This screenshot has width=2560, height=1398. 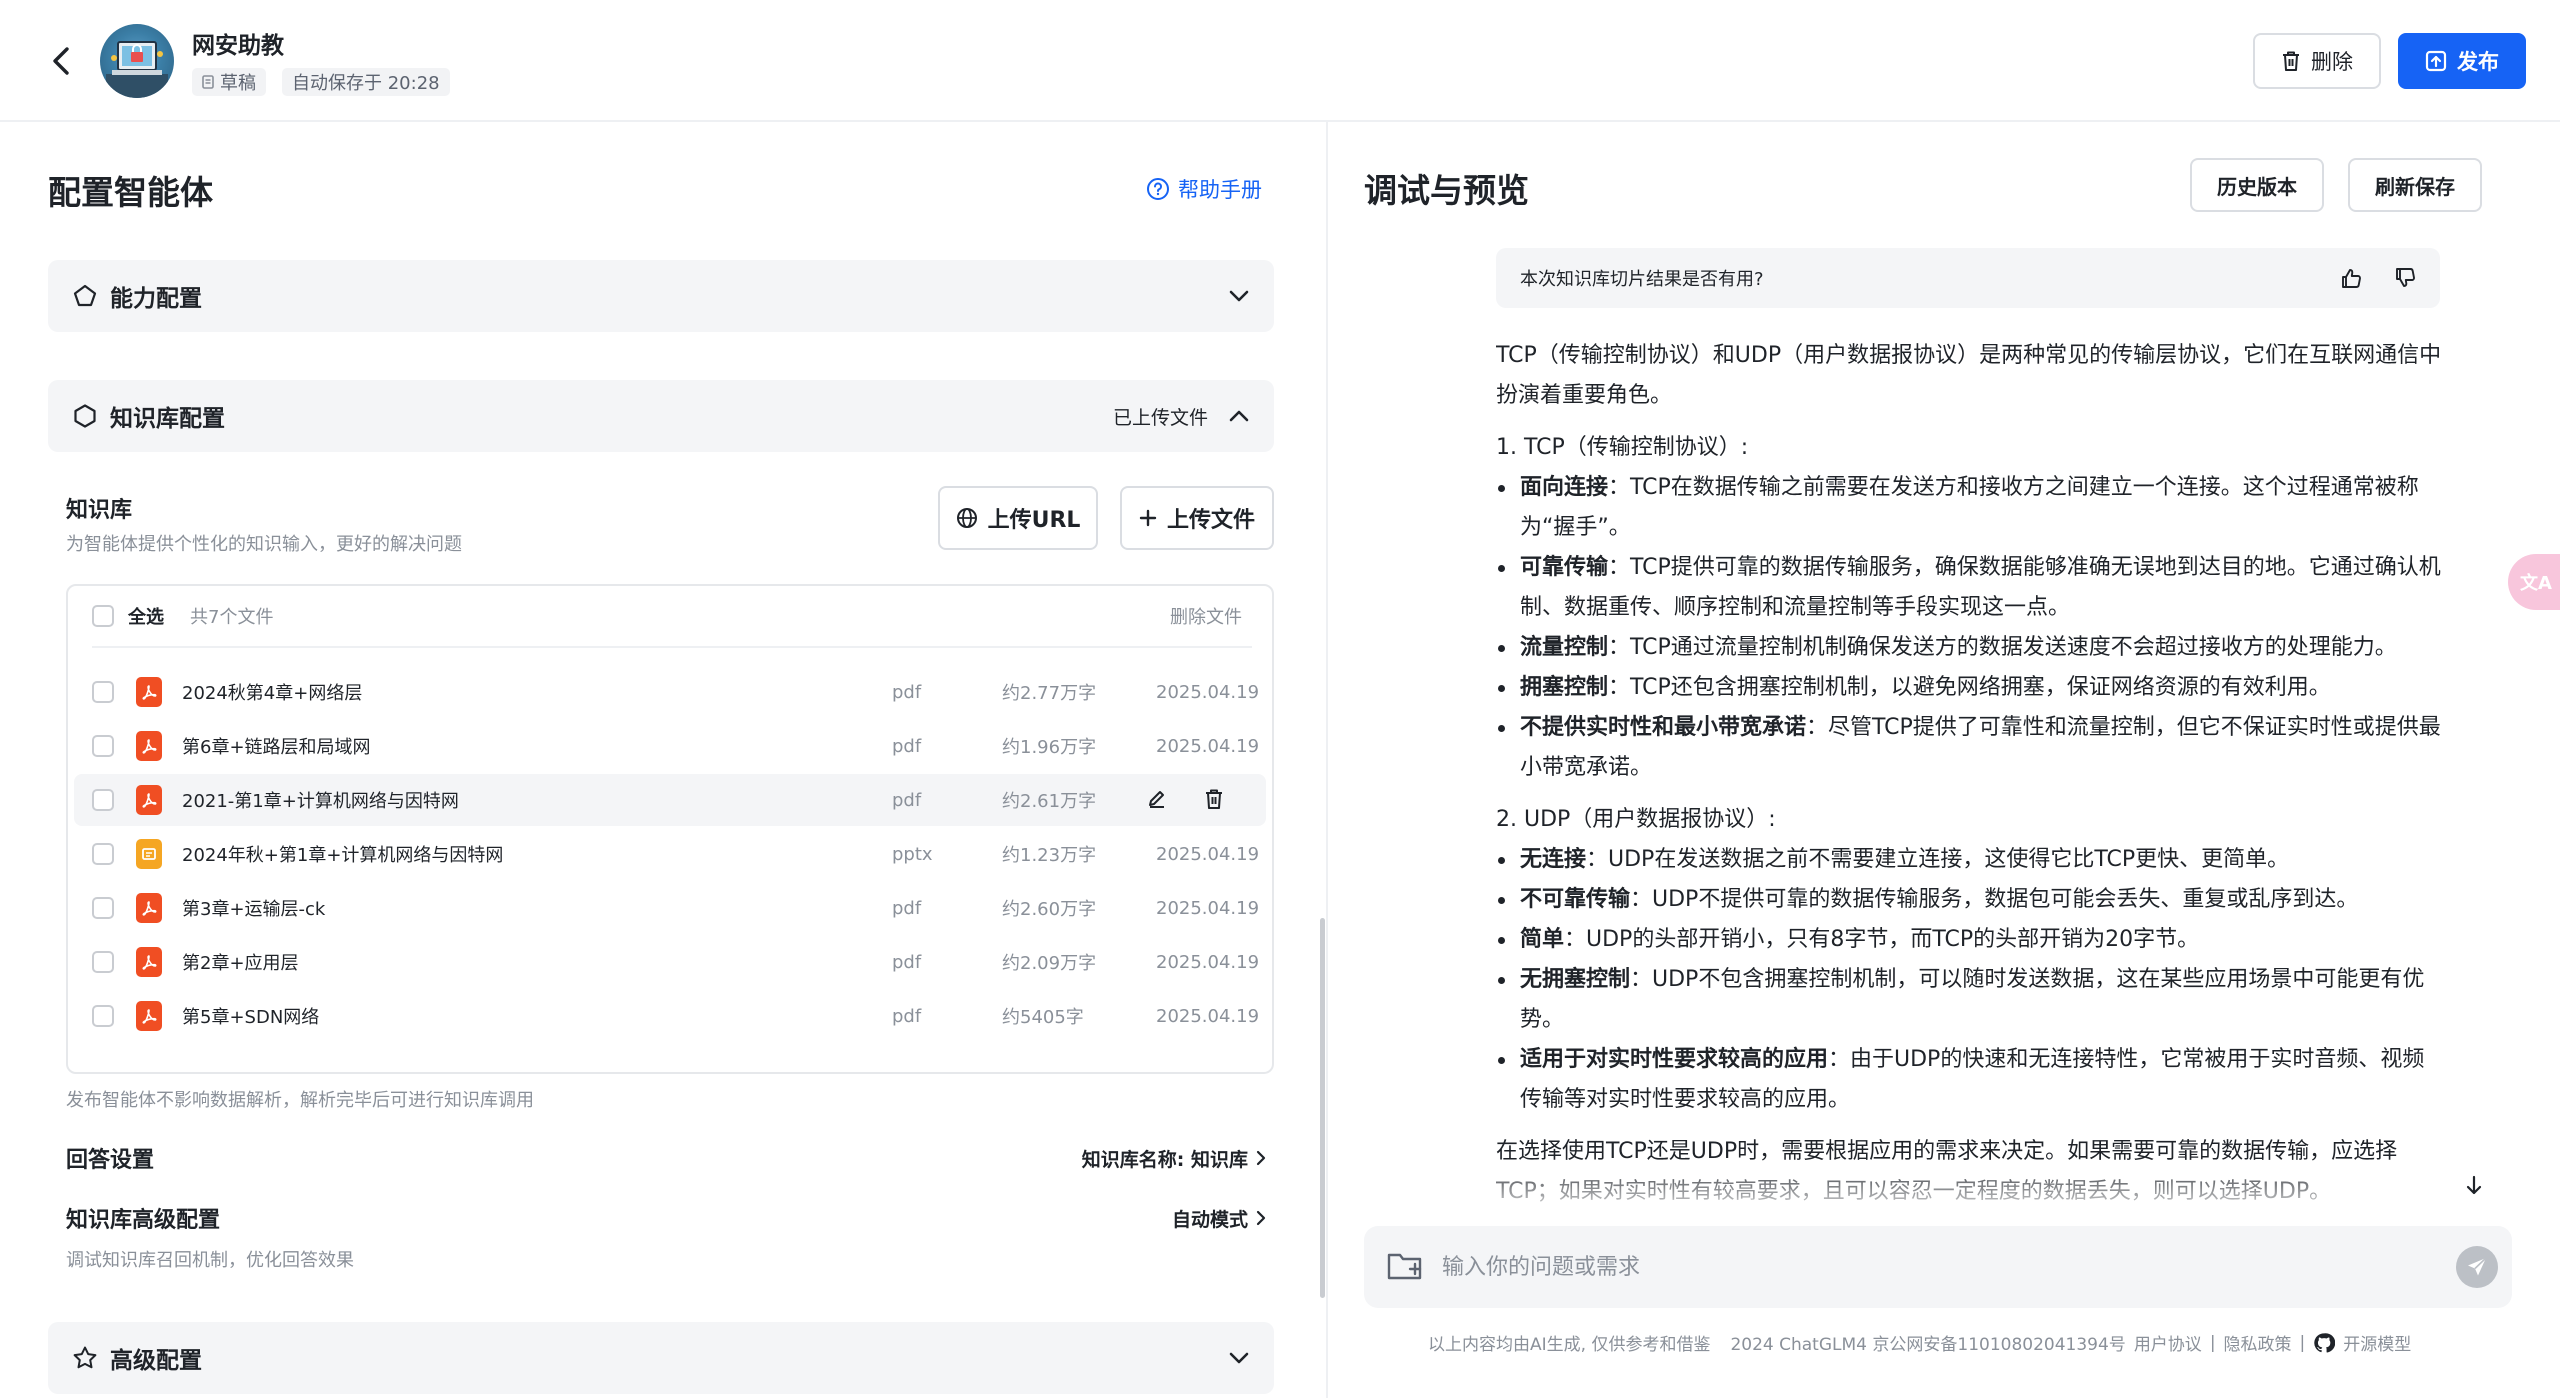 What do you see at coordinates (670, 746) in the screenshot?
I see `file-row: 第6章+链路层和局域网 pdf 约1.96万字 2025.04.19` at bounding box center [670, 746].